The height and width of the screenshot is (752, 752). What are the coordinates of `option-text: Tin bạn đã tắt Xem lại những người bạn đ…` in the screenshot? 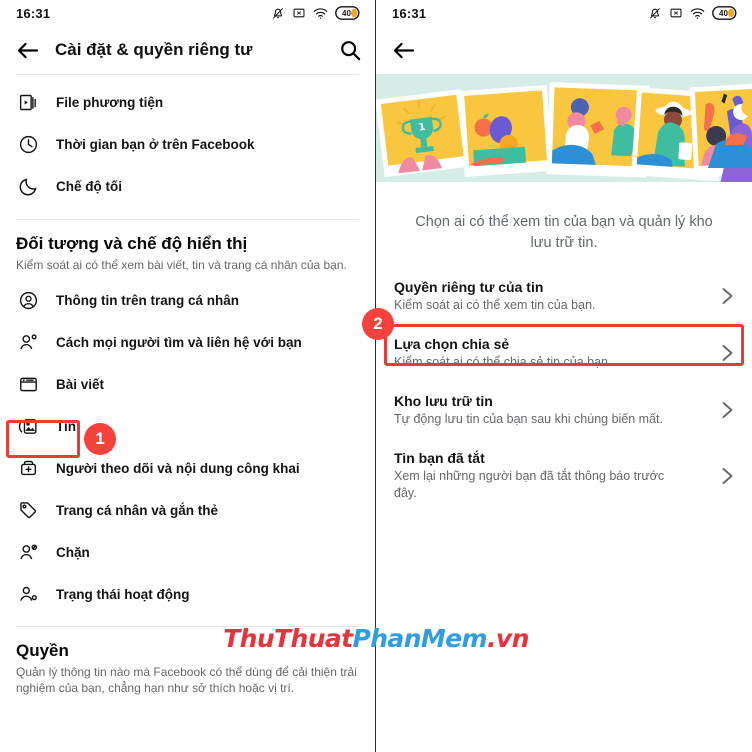 It's located at (551, 476).